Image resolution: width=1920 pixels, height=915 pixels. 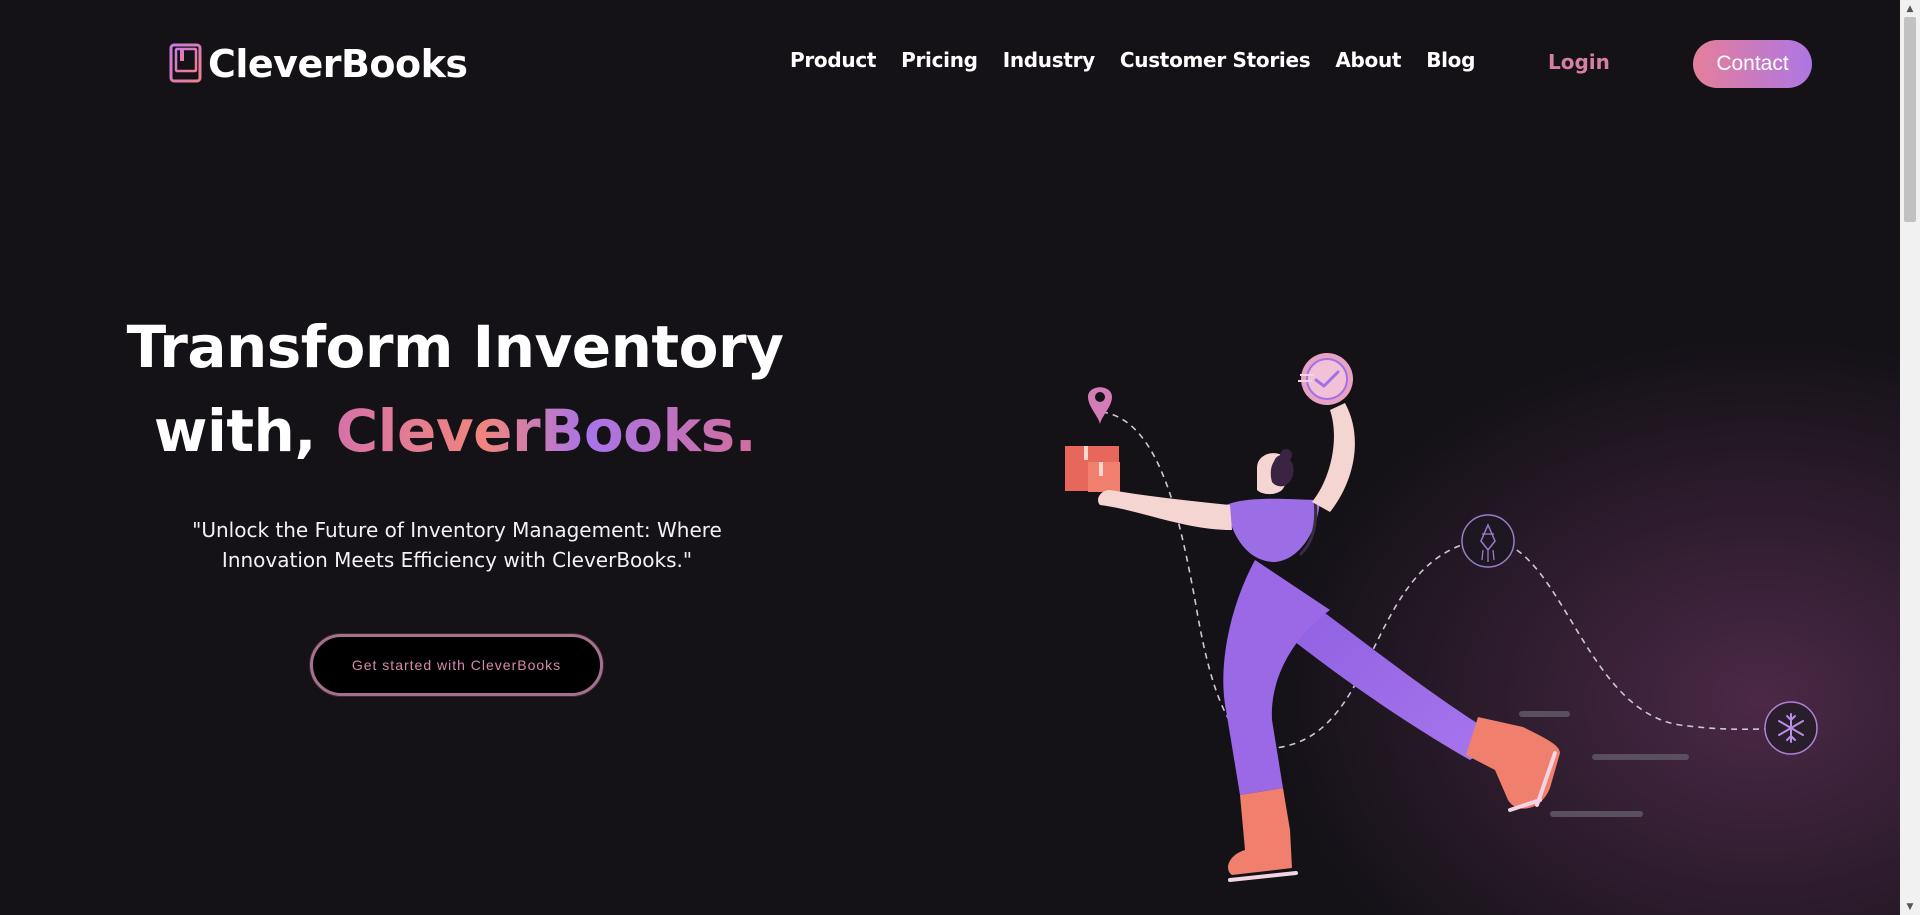 I want to click on scroll-up-arrow-icon: ▲, so click(x=1910, y=8).